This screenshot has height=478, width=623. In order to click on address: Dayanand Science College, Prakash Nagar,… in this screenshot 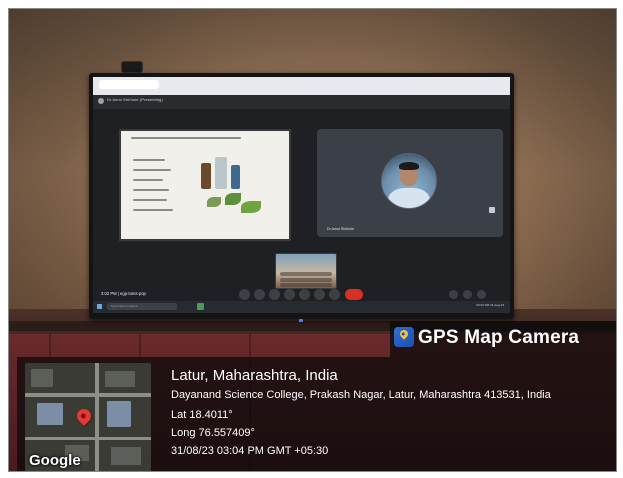, I will do `click(361, 395)`.